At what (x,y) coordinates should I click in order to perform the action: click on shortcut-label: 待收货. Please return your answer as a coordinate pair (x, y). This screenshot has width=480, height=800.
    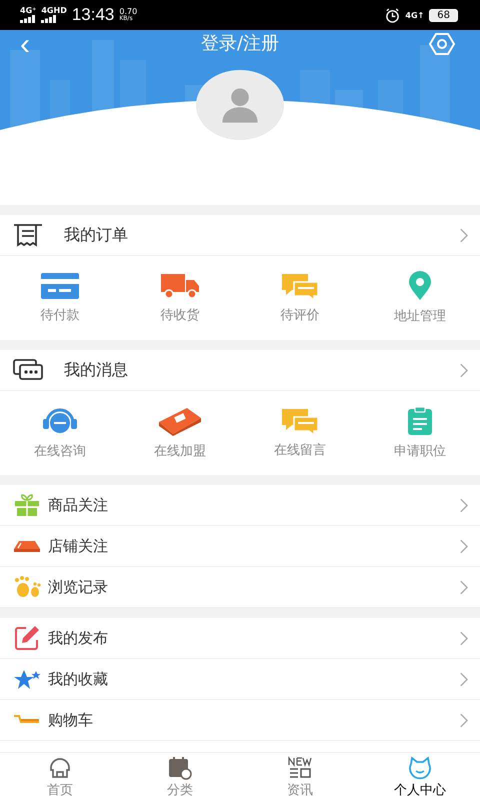
    Looking at the image, I should click on (180, 315).